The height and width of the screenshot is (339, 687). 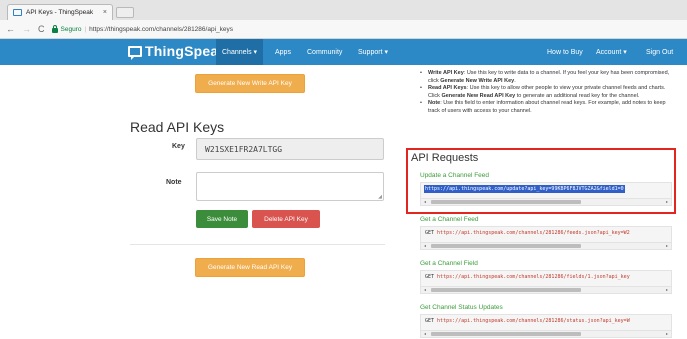 I want to click on update-channel-feed-link: Update a Channel Feed, so click(x=454, y=175).